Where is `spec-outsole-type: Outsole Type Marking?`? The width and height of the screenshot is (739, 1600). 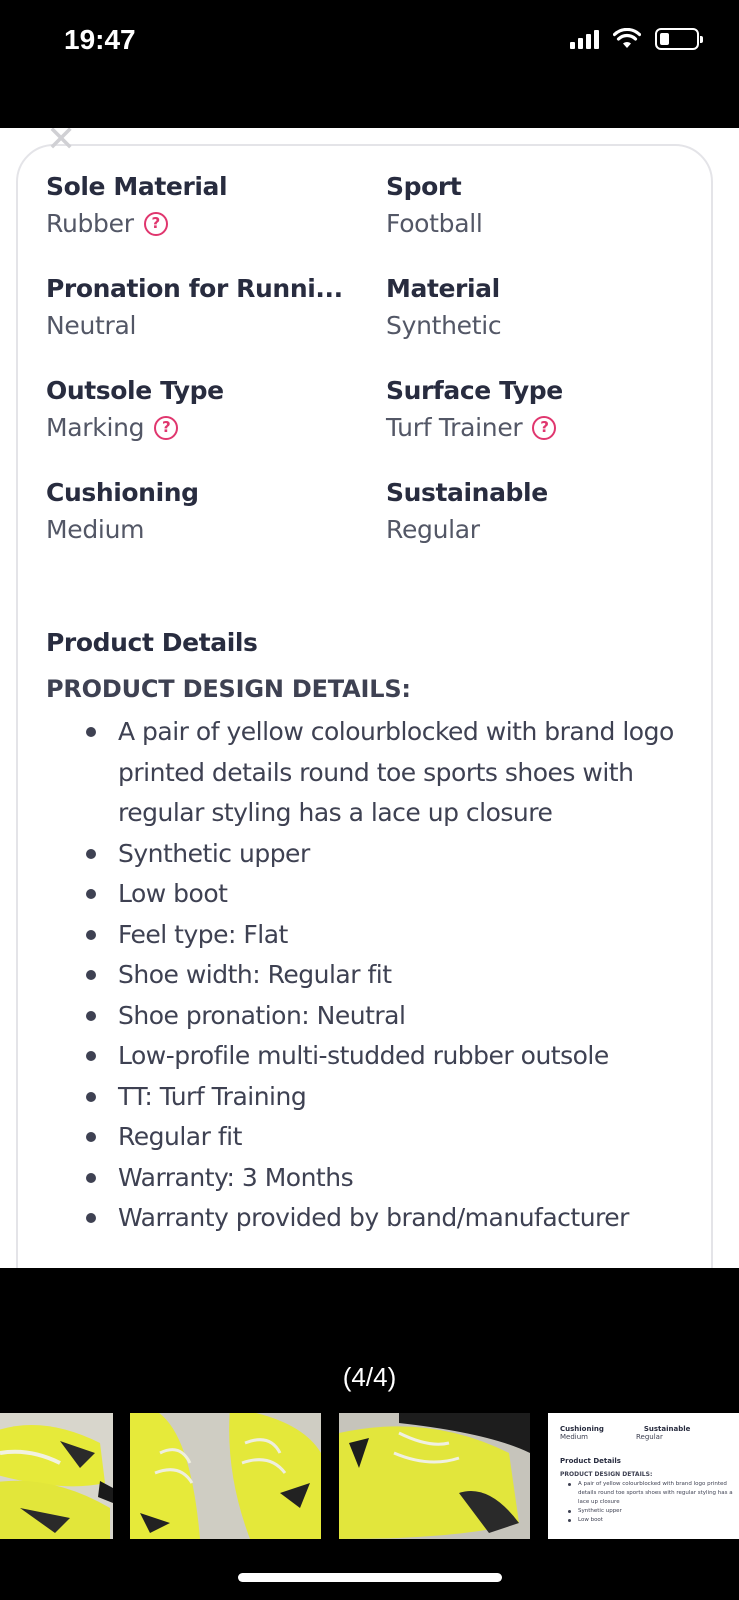 spec-outsole-type: Outsole Type Marking? is located at coordinates (216, 409).